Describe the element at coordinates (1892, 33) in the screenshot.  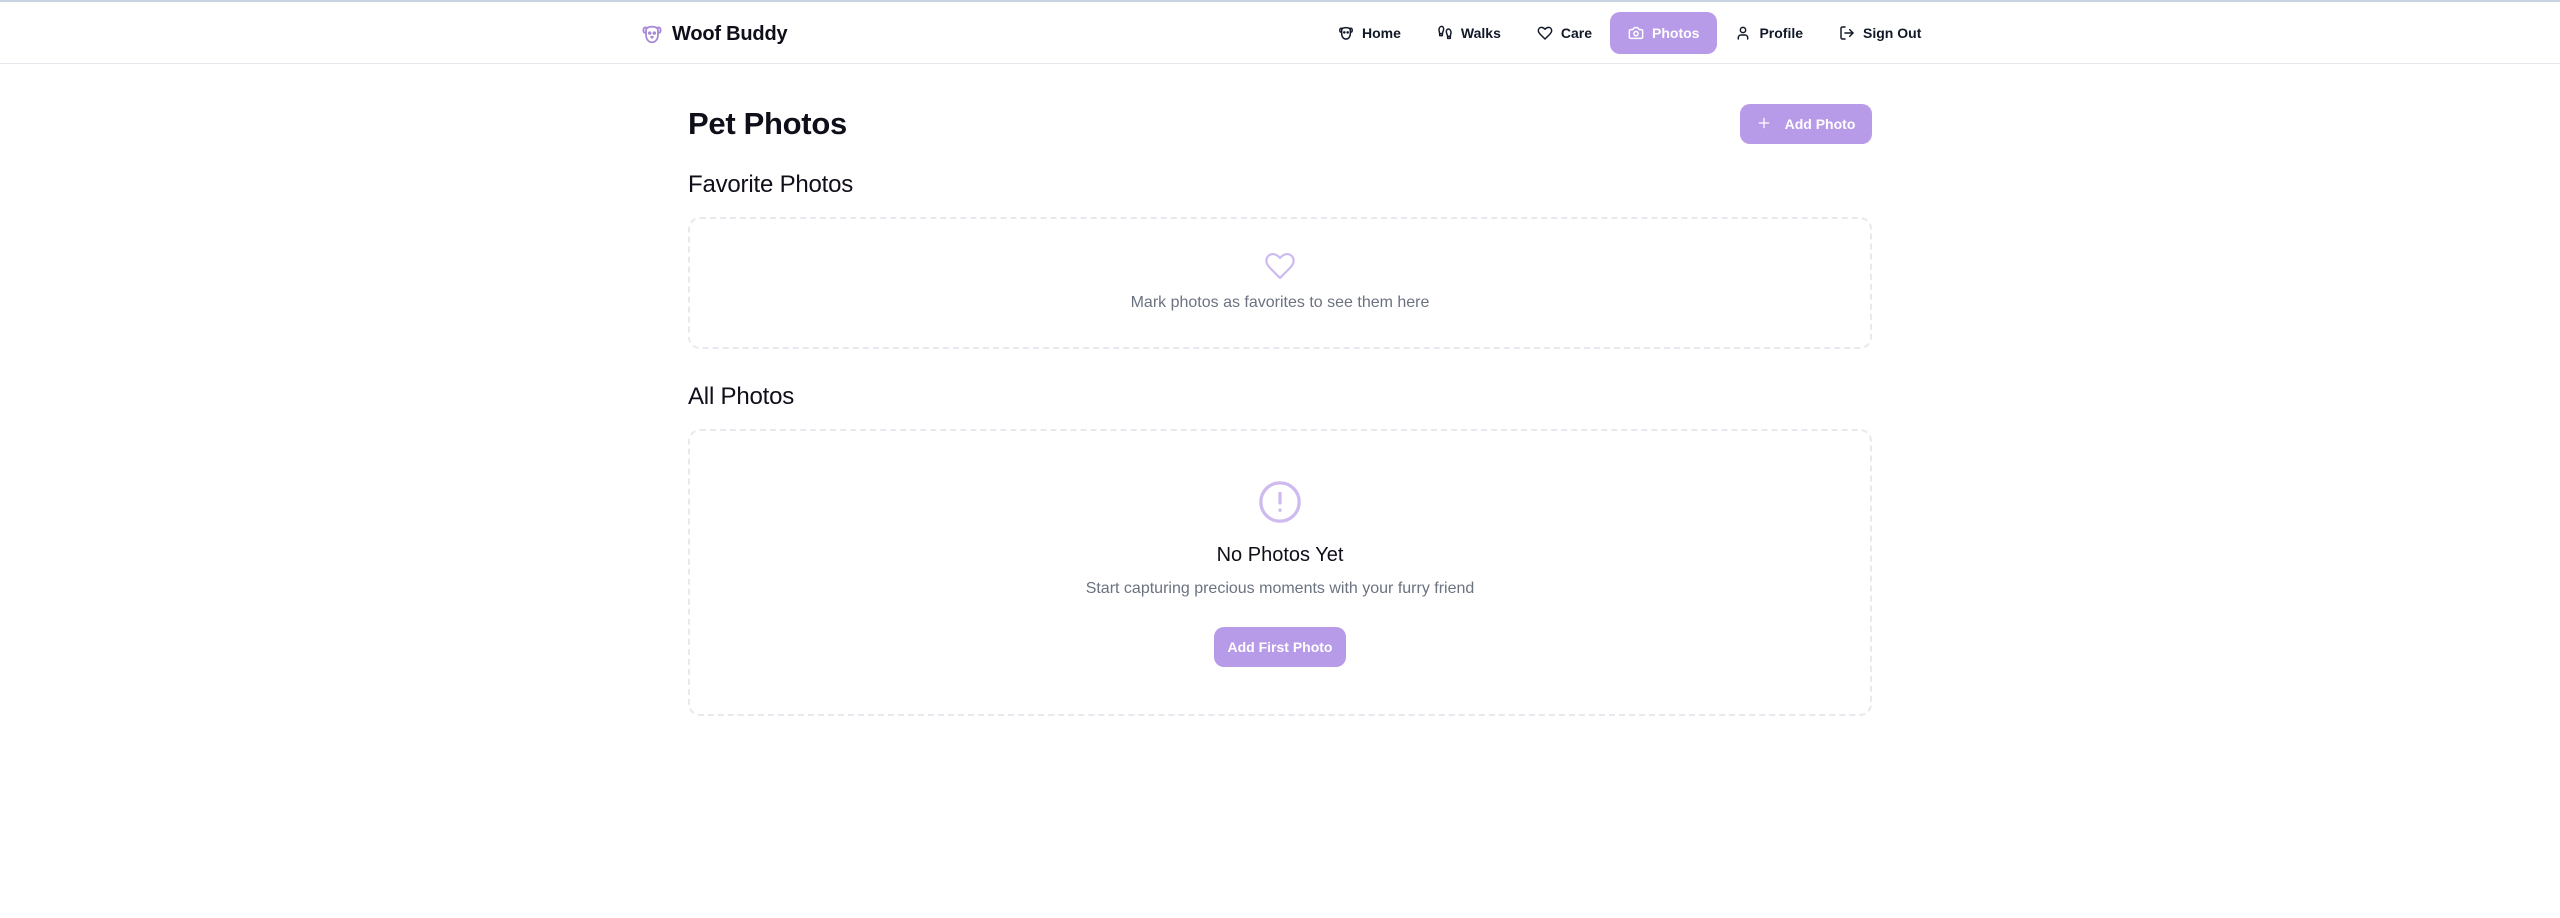
I see `nav-label: Sign Out` at that location.